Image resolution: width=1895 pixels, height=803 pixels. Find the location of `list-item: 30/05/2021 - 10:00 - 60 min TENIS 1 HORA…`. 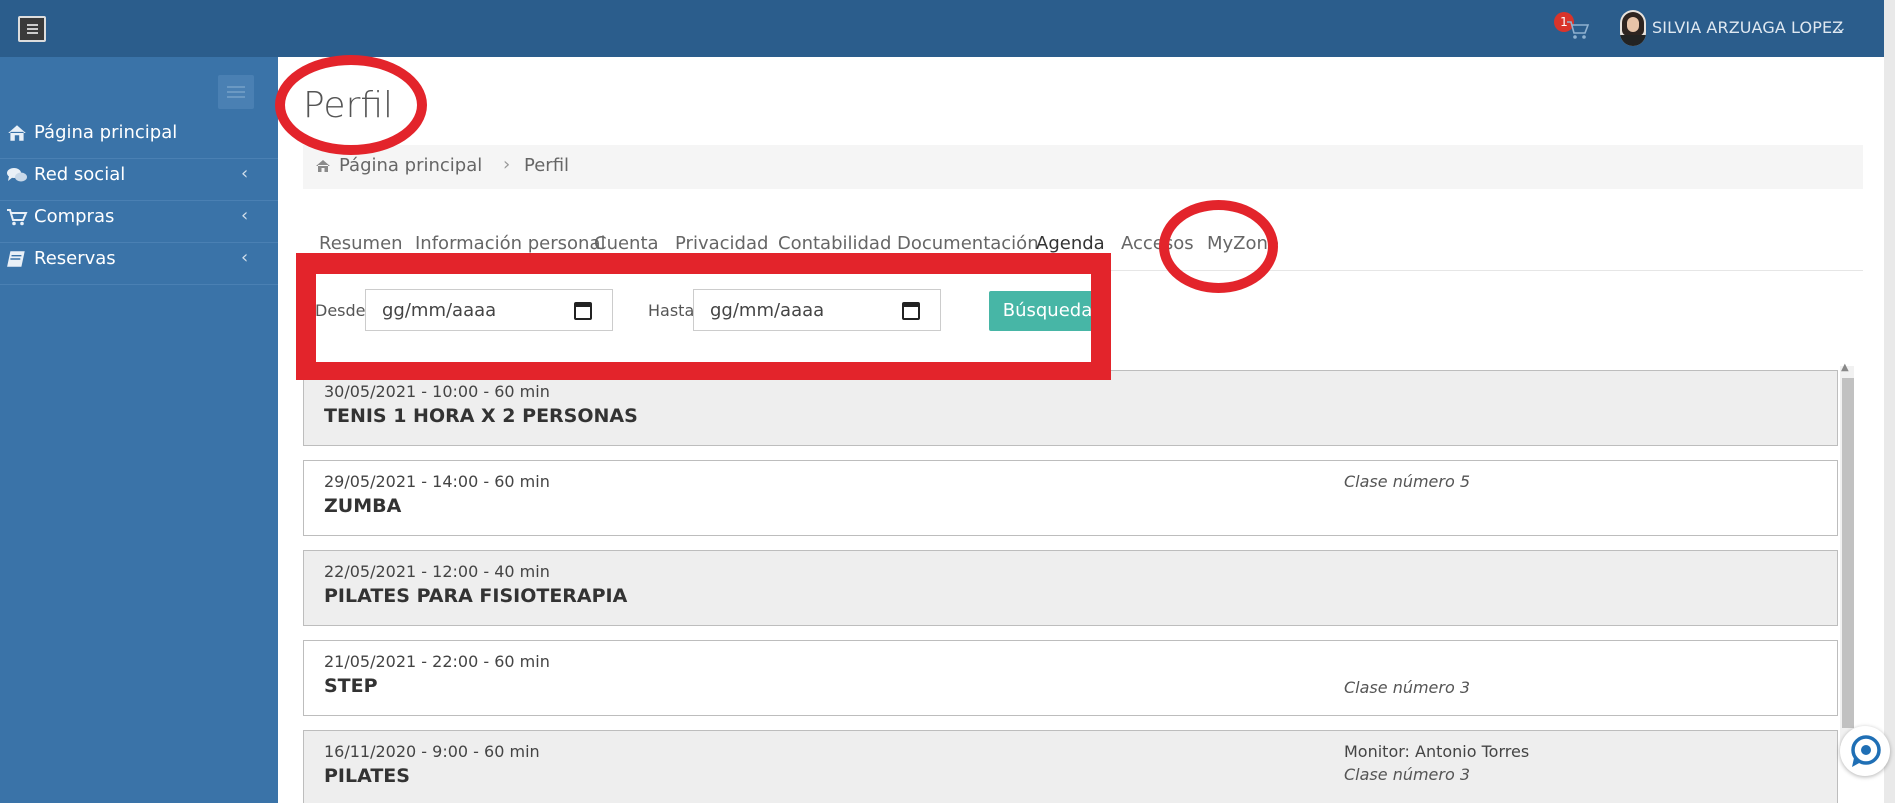

list-item: 30/05/2021 - 10:00 - 60 min TENIS 1 HORA… is located at coordinates (1070, 408).